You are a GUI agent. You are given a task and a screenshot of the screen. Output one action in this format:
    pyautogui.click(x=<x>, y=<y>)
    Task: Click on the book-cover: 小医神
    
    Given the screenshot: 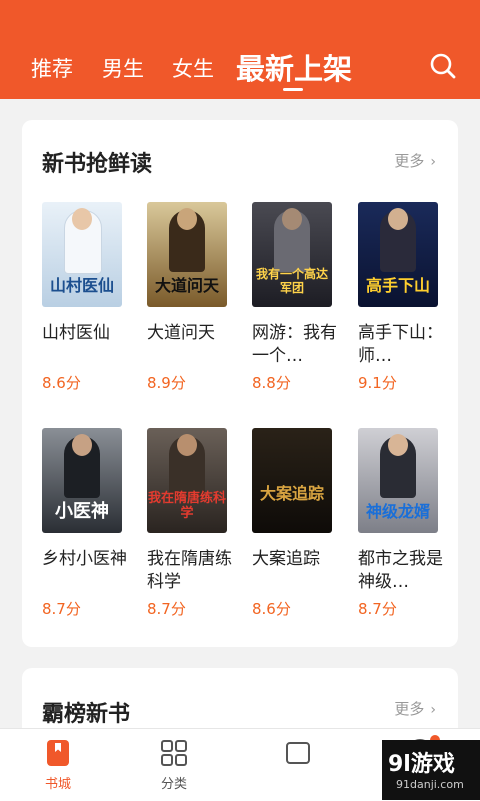 What is the action you would take?
    pyautogui.click(x=82, y=480)
    